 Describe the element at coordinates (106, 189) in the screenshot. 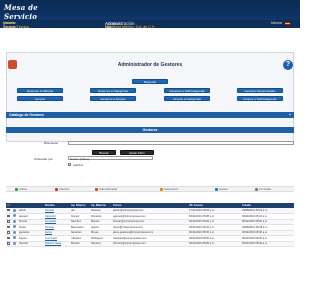

I see `legend-administrator: Administrador` at that location.